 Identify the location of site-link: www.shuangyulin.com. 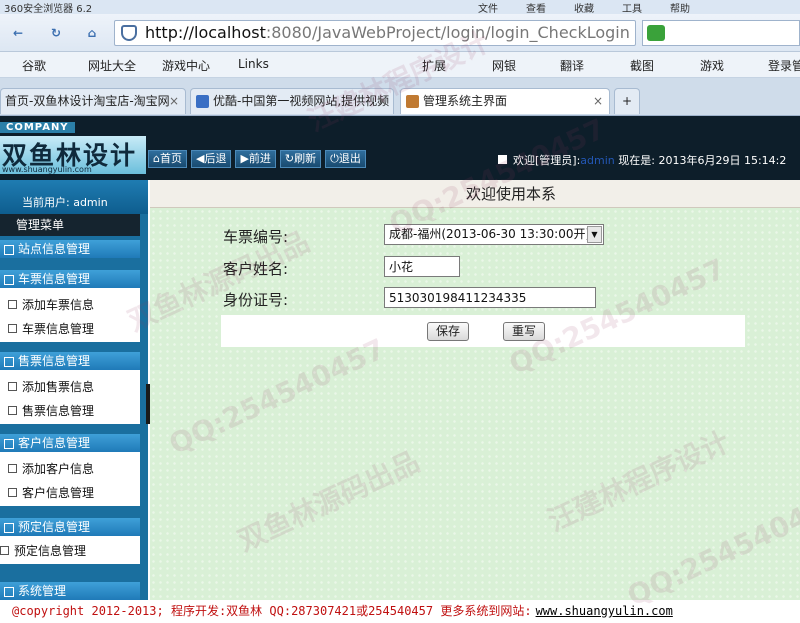
(604, 611).